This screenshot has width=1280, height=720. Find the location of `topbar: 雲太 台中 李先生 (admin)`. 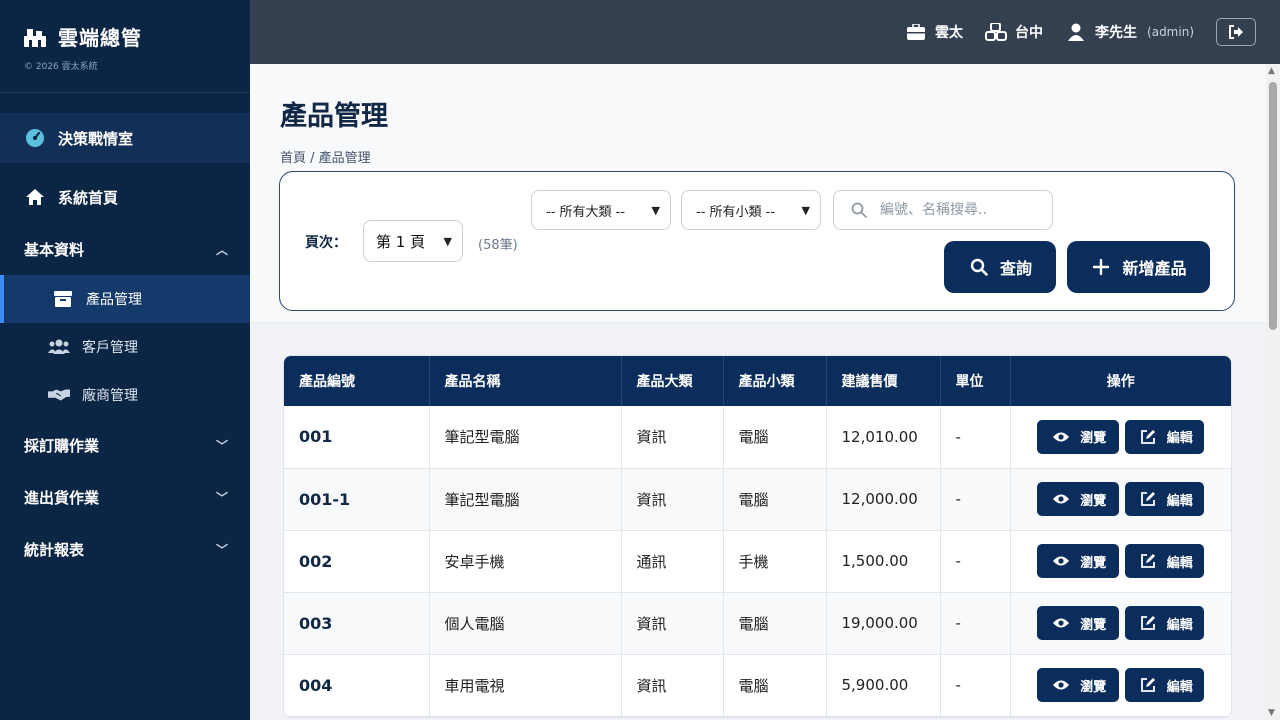

topbar: 雲太 台中 李先生 (admin) is located at coordinates (765, 32).